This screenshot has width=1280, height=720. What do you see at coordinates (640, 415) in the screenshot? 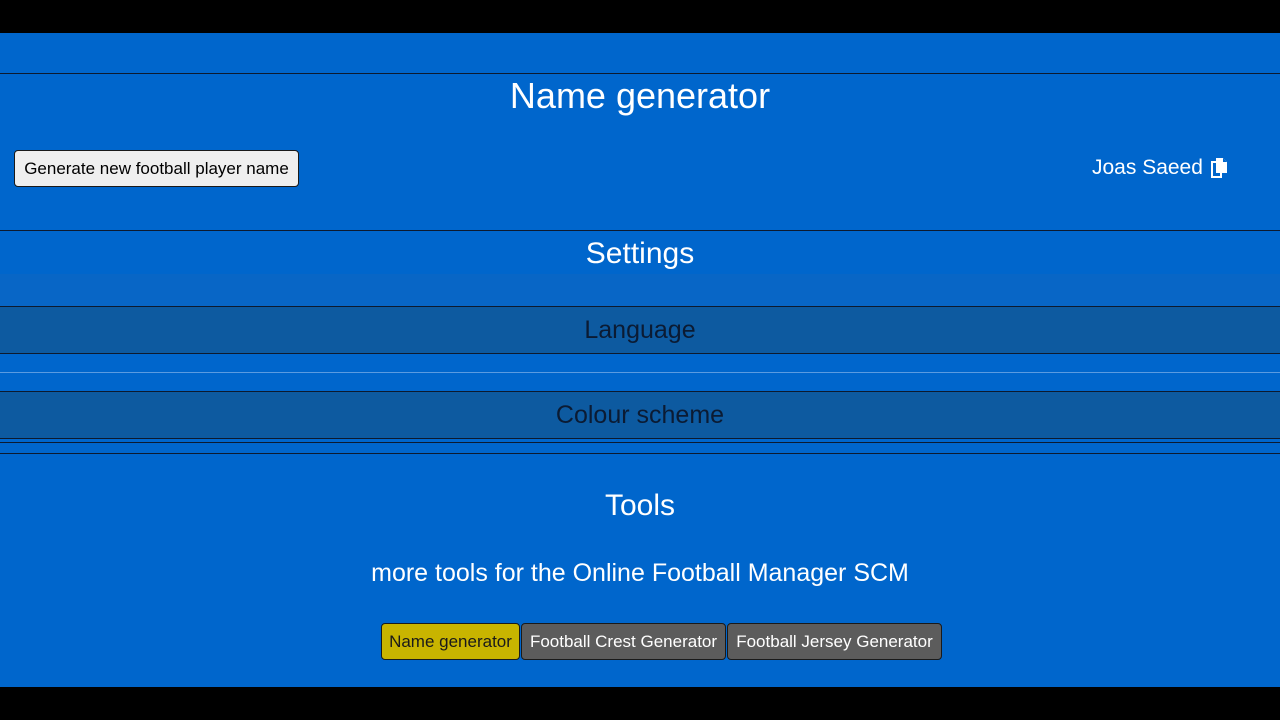
I see `accordion-colour-scheme: Colour scheme` at bounding box center [640, 415].